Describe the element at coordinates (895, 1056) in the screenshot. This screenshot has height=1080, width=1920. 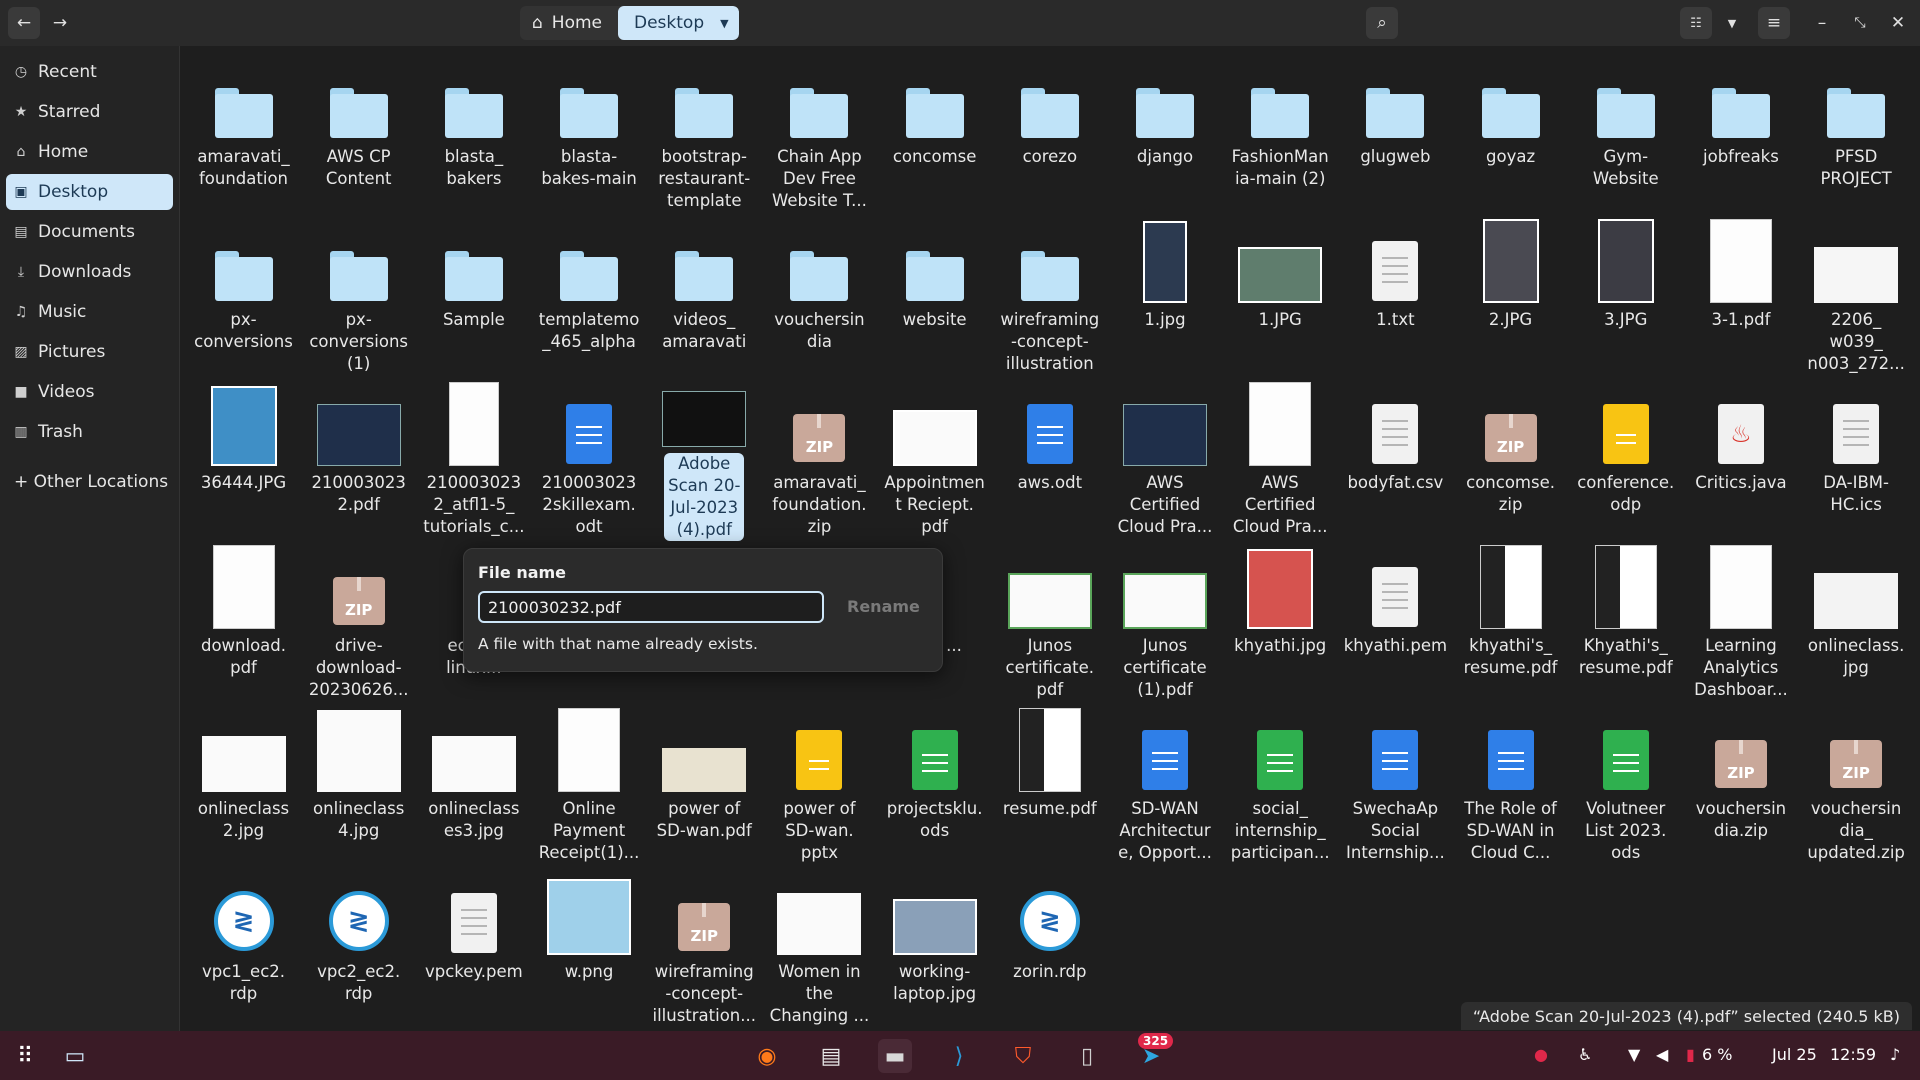
I see `files-launcher: ▬` at that location.